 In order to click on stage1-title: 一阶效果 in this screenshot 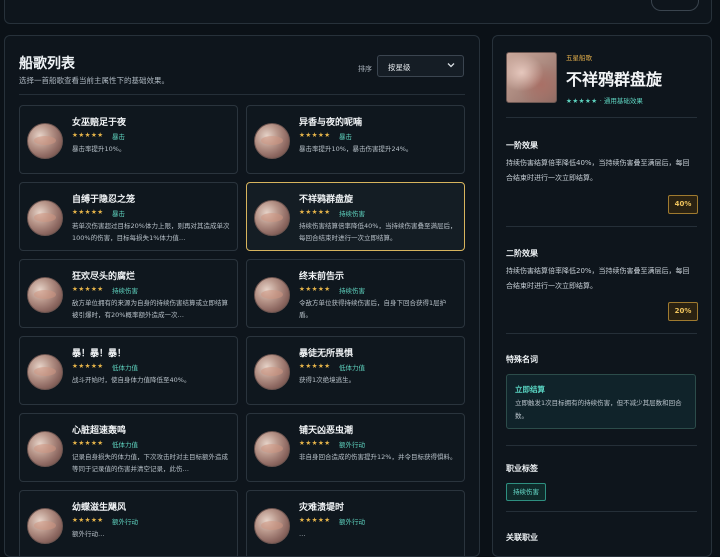, I will do `click(522, 145)`.